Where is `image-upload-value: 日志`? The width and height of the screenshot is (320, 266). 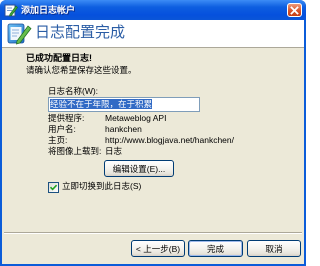
image-upload-value: 日志 is located at coordinates (114, 151).